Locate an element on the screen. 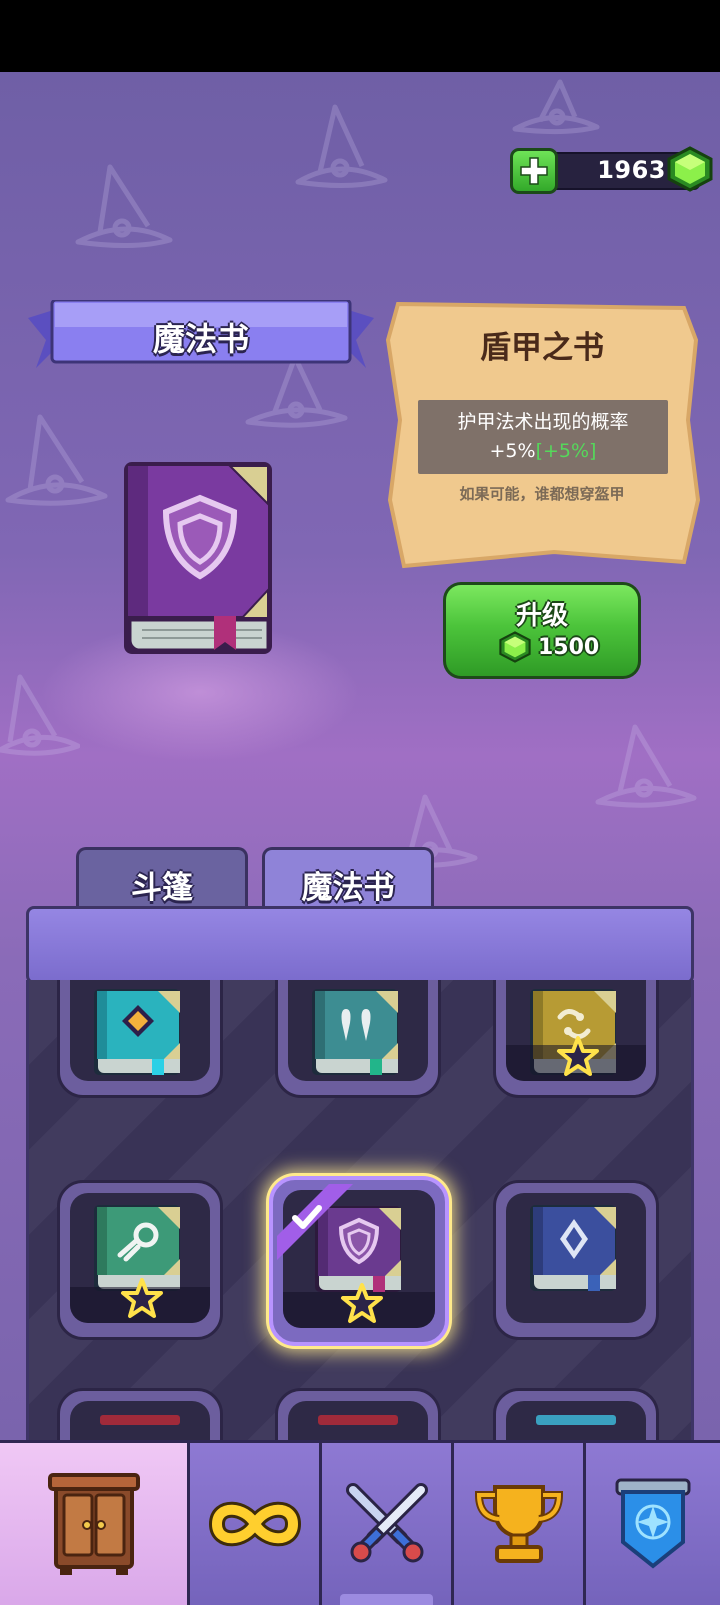 Image resolution: width=720 pixels, height=1605 pixels. nav-guild is located at coordinates (653, 1524).